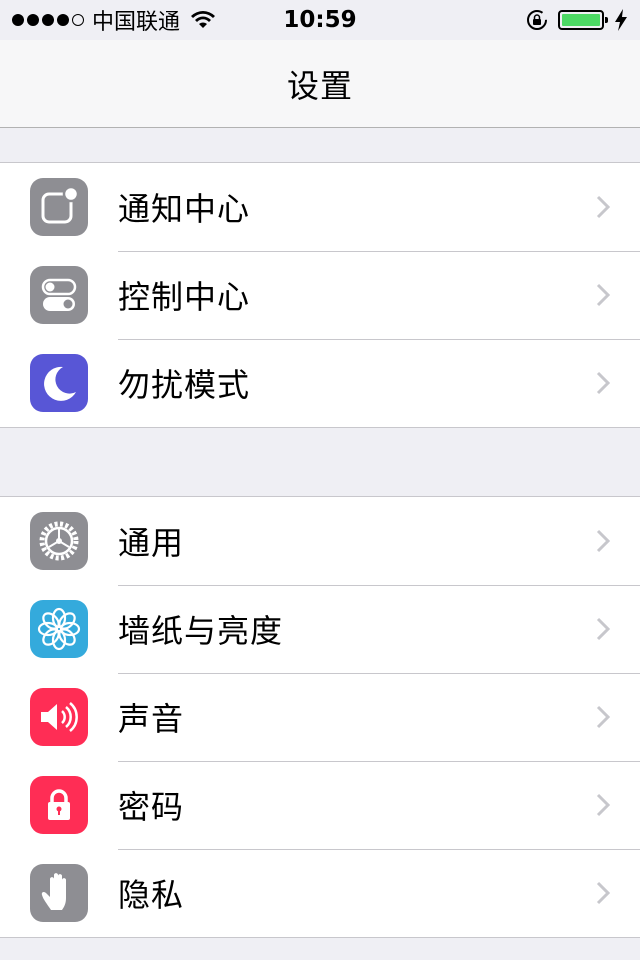 The width and height of the screenshot is (640, 960). I want to click on moon-icon, so click(59, 383).